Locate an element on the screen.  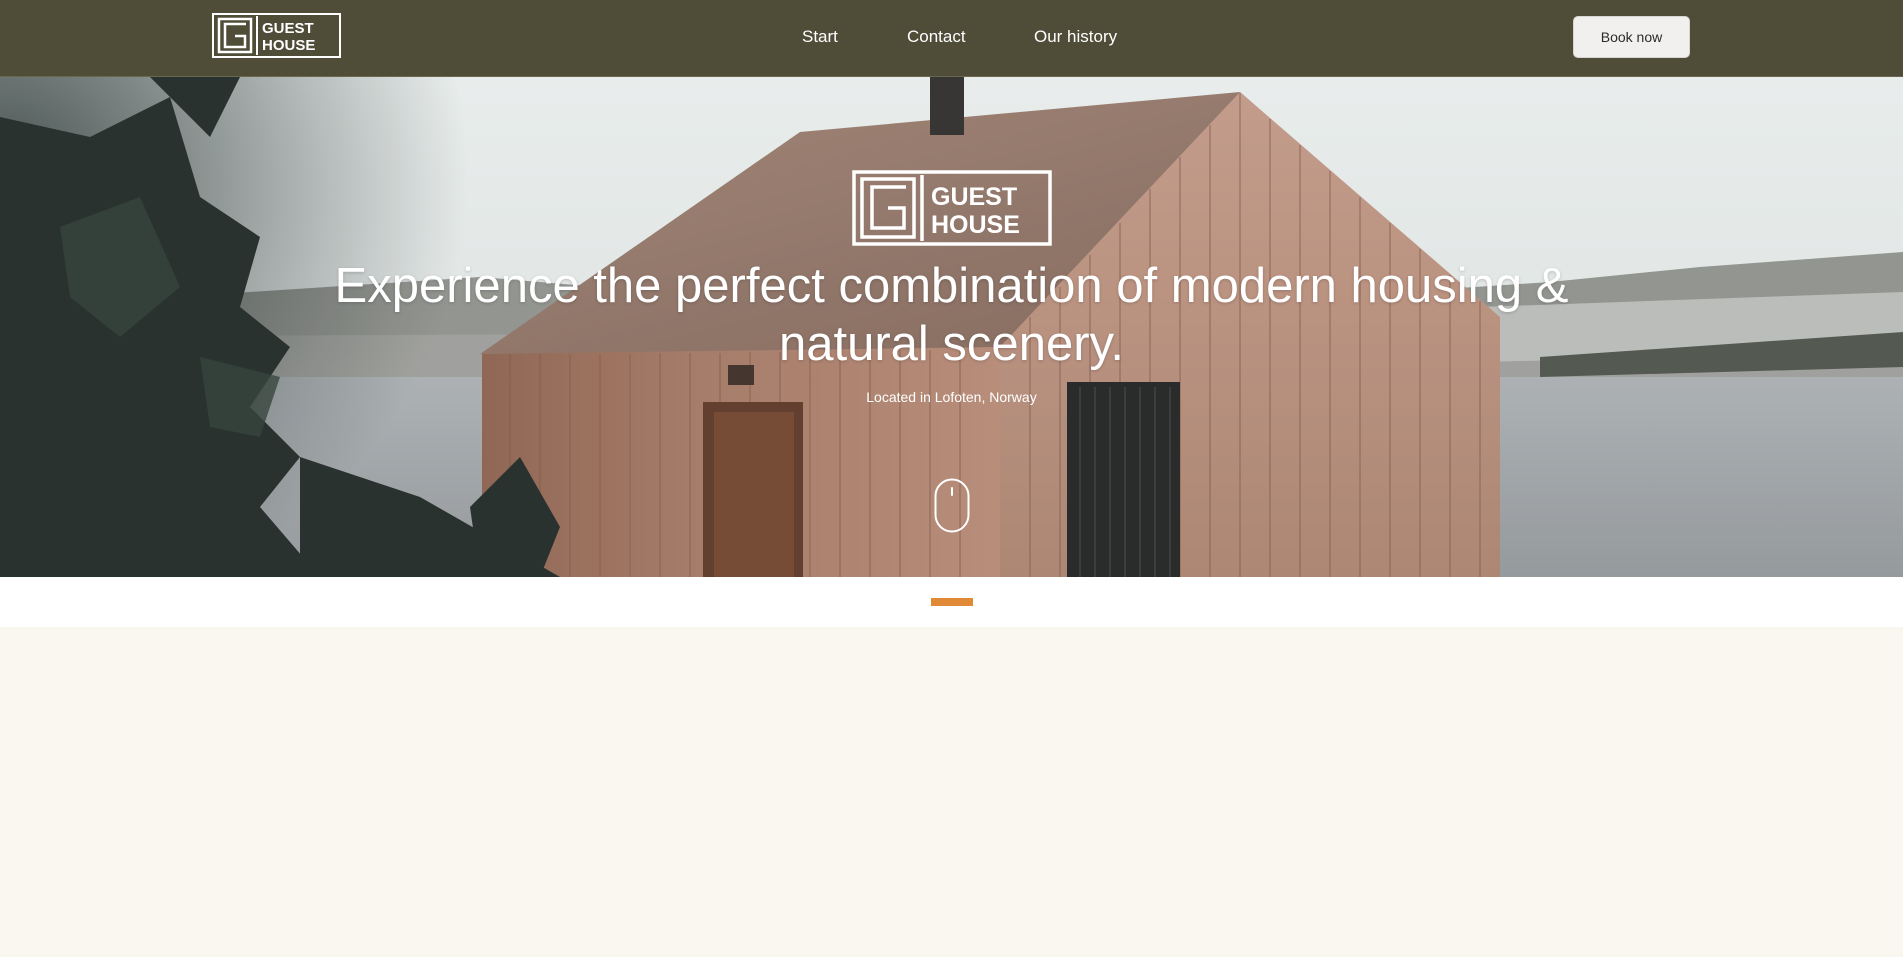
section-divider is located at coordinates (951, 602).